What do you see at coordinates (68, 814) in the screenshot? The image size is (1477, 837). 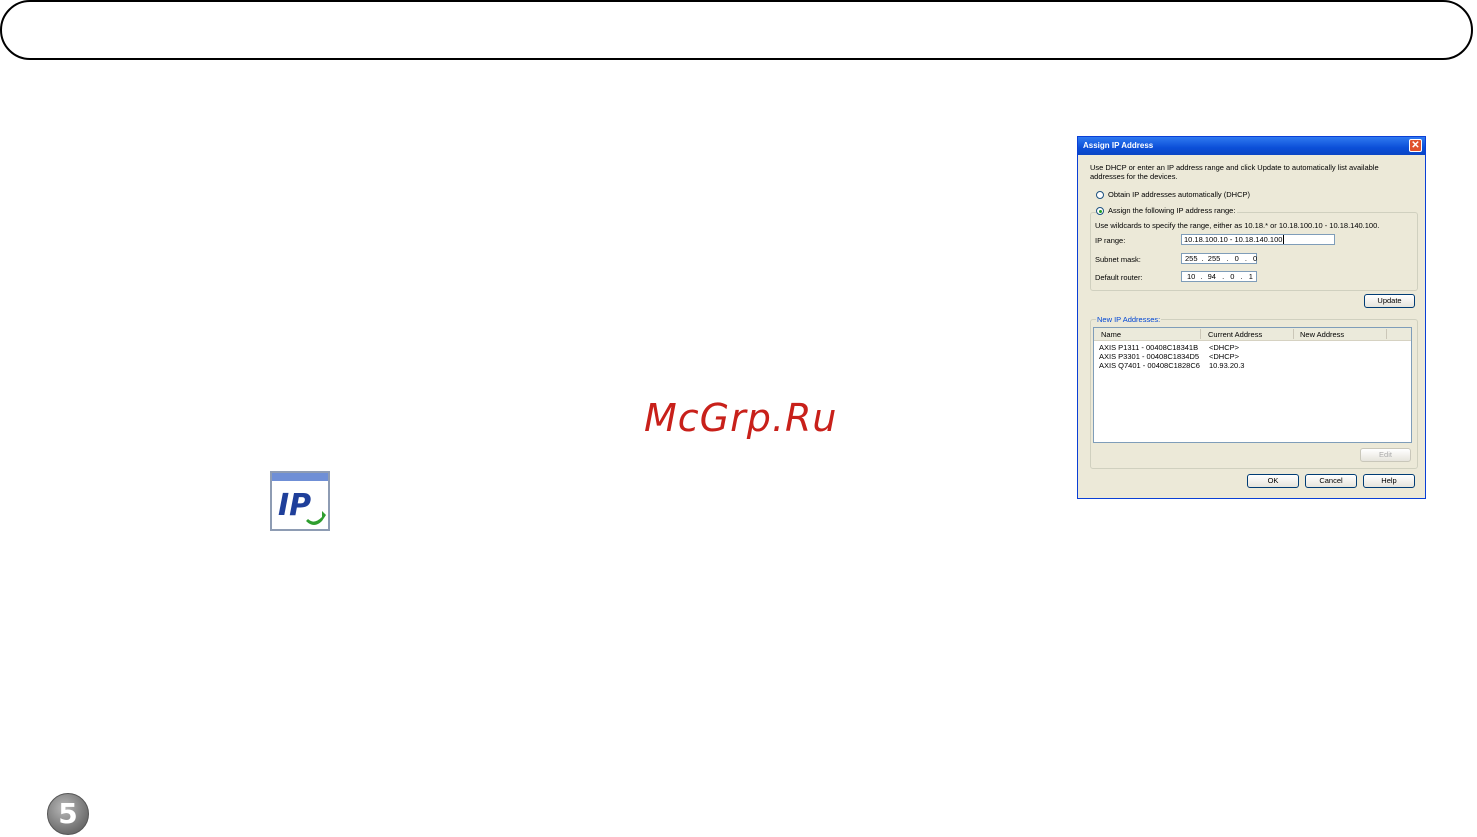 I see `page-number-badge: 5` at bounding box center [68, 814].